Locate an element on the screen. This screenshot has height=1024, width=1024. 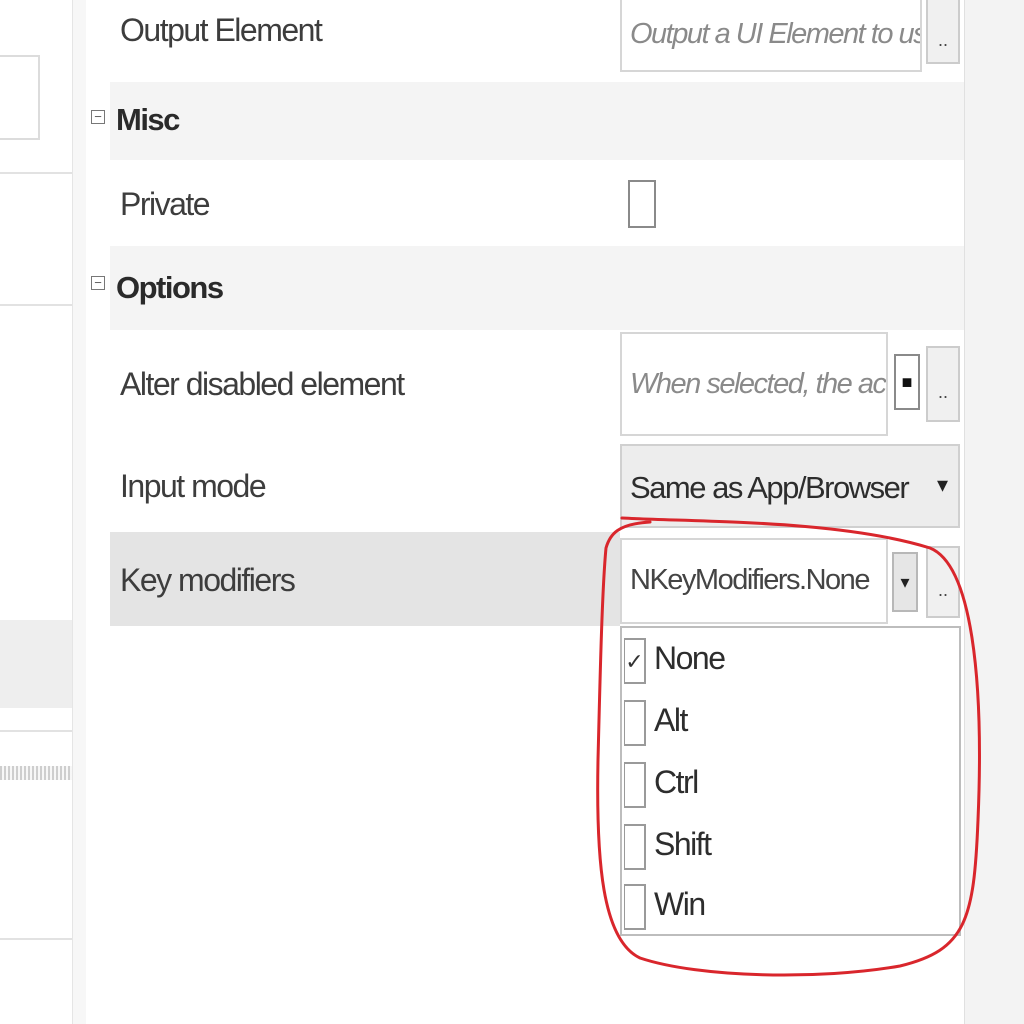
left-panel-band is located at coordinates (36, 664).